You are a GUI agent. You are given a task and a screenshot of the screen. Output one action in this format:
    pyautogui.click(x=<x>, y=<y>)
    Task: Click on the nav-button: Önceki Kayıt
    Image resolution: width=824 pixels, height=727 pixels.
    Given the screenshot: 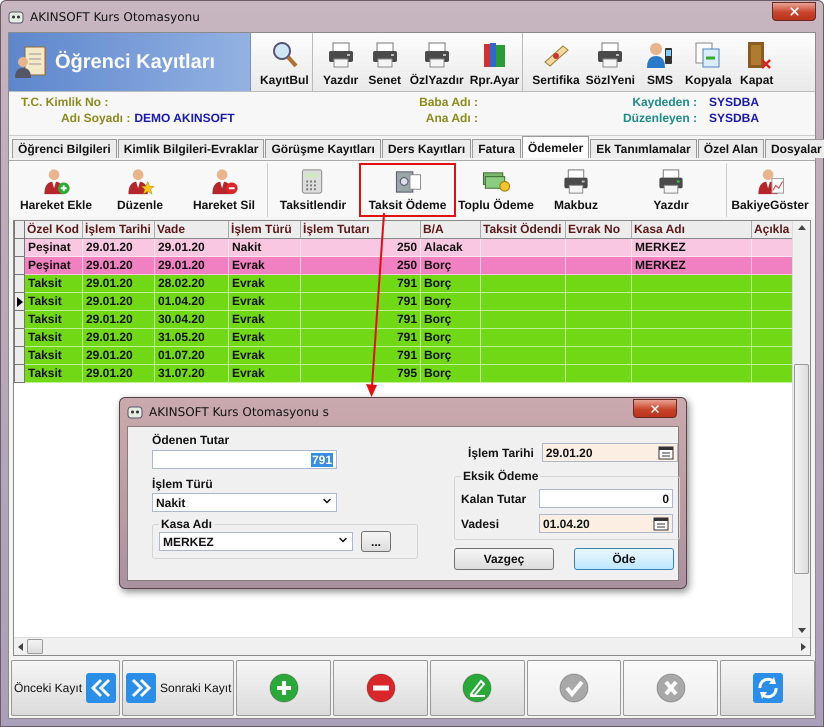 What is the action you would take?
    pyautogui.click(x=65, y=688)
    